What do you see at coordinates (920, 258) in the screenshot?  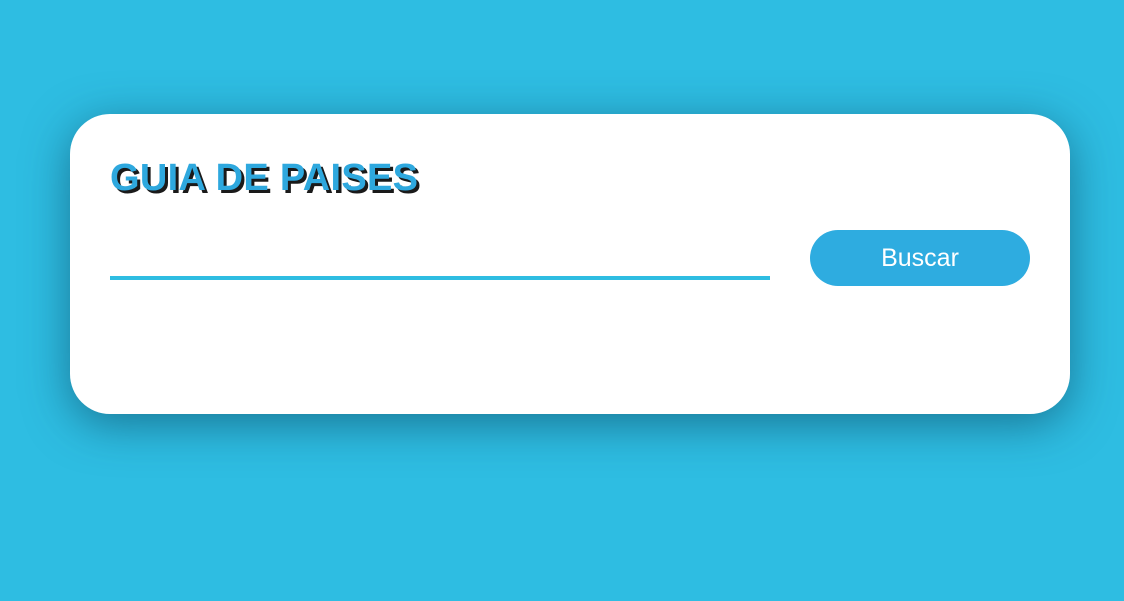 I see `search-button: Buscar` at bounding box center [920, 258].